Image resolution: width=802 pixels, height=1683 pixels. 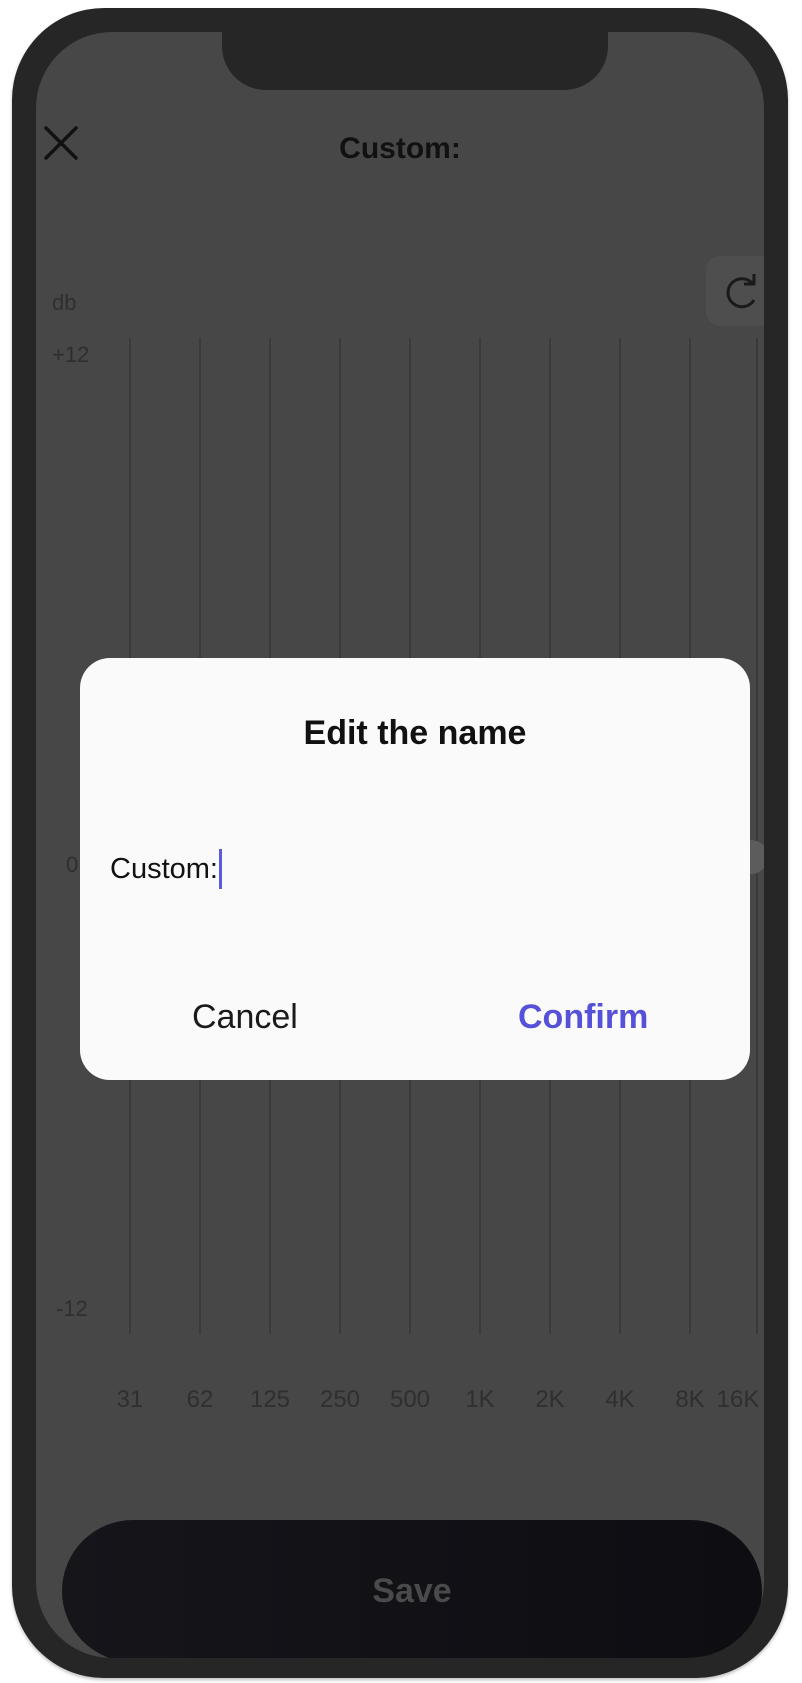 I want to click on reset-button, so click(x=735, y=291).